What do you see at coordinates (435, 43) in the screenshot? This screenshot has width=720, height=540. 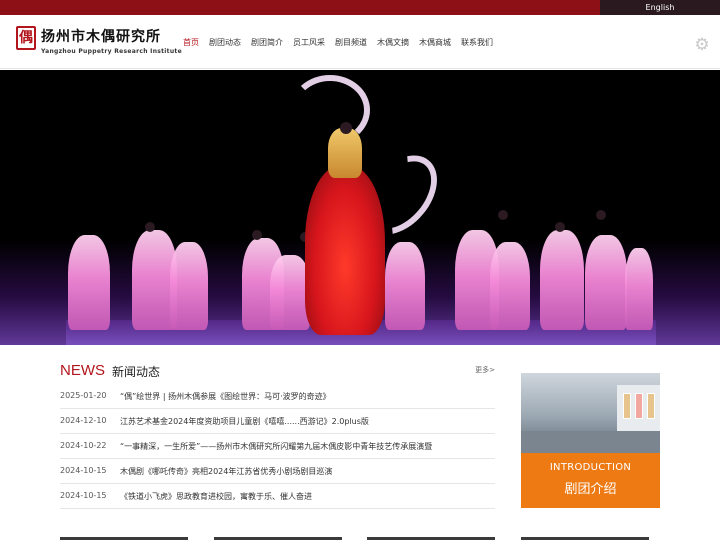 I see `nav-item-shop: 木偶商城` at bounding box center [435, 43].